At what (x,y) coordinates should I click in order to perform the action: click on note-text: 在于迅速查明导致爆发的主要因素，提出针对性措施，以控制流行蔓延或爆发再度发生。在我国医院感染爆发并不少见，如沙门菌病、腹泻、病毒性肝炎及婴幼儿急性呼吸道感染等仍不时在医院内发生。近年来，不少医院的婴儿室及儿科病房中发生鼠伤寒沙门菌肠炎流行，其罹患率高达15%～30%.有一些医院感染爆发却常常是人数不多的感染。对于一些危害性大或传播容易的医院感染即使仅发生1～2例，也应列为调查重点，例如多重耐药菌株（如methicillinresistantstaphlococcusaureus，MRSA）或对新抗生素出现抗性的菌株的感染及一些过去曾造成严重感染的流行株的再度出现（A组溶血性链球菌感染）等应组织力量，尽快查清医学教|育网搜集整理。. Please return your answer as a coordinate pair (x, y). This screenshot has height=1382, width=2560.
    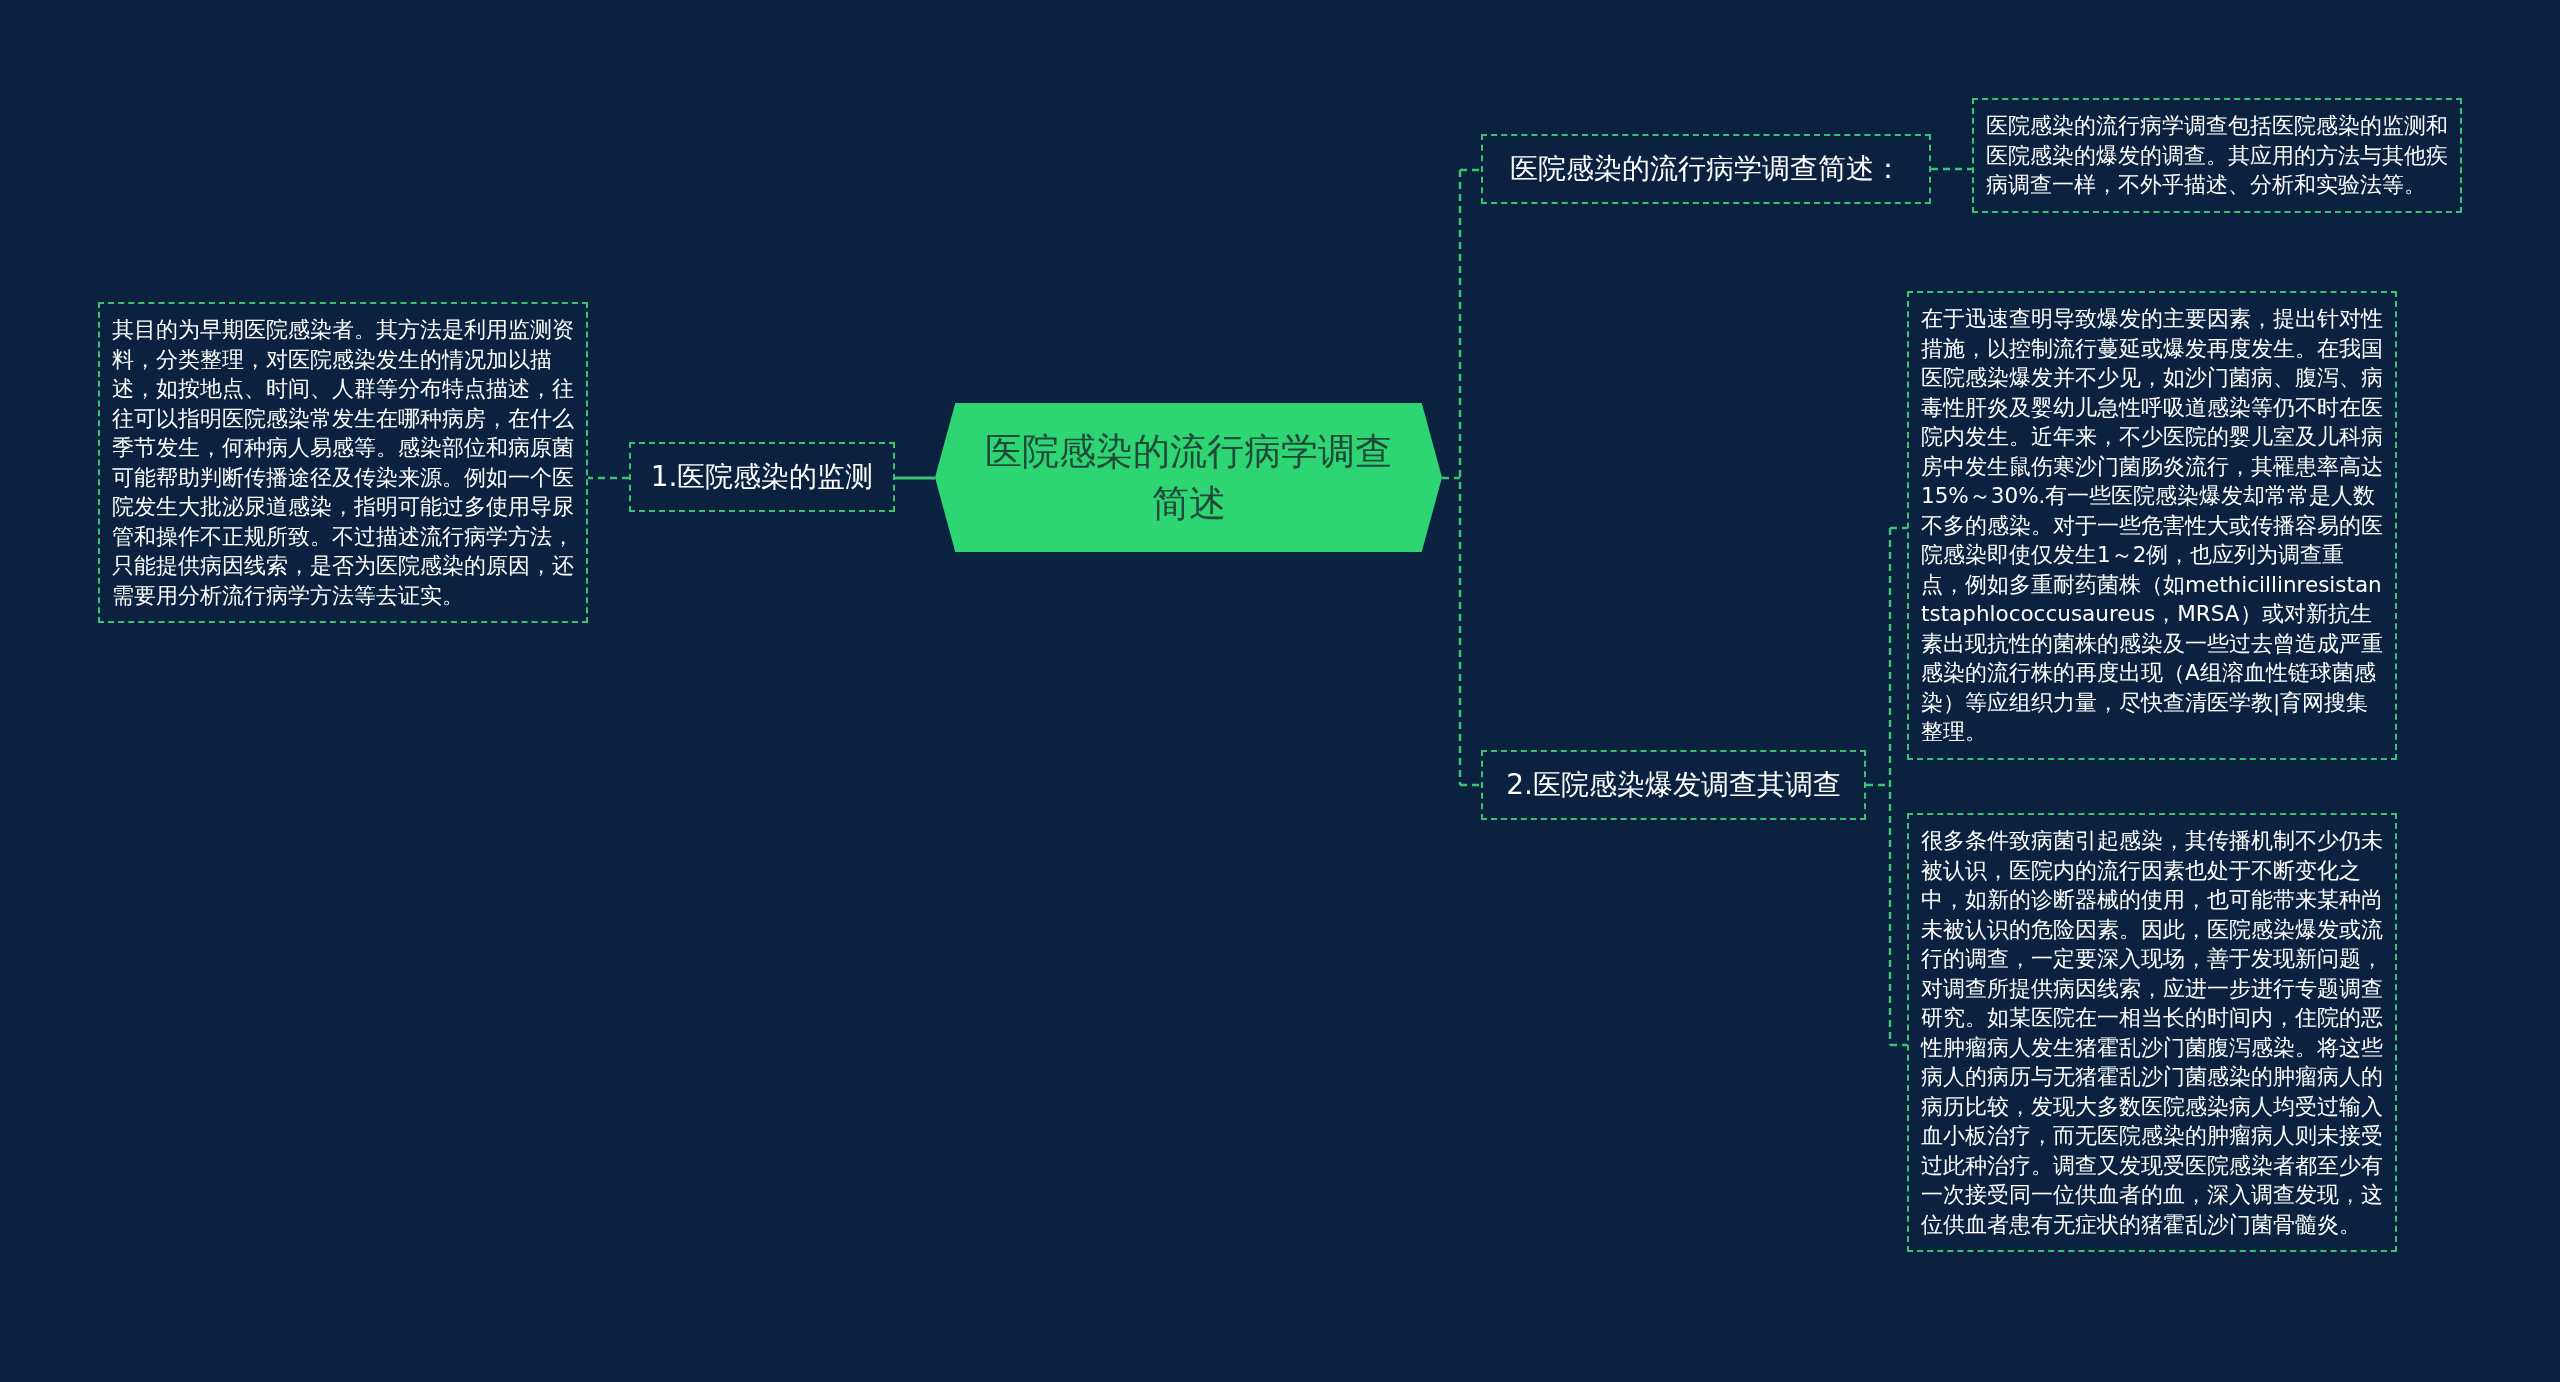
    Looking at the image, I should click on (2152, 525).